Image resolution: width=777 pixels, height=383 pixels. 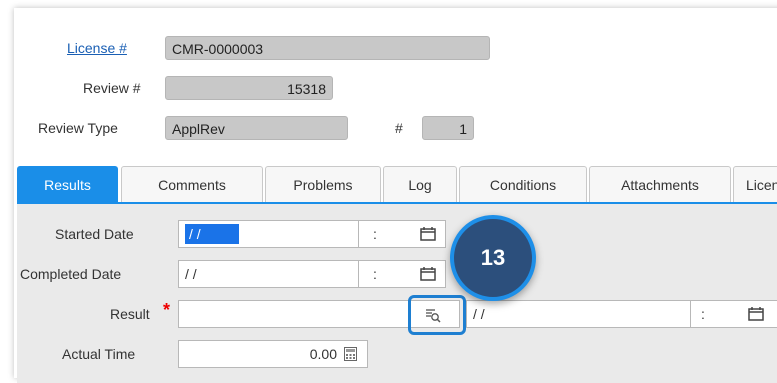 I want to click on actual-time-input: 0.00, so click(x=273, y=354).